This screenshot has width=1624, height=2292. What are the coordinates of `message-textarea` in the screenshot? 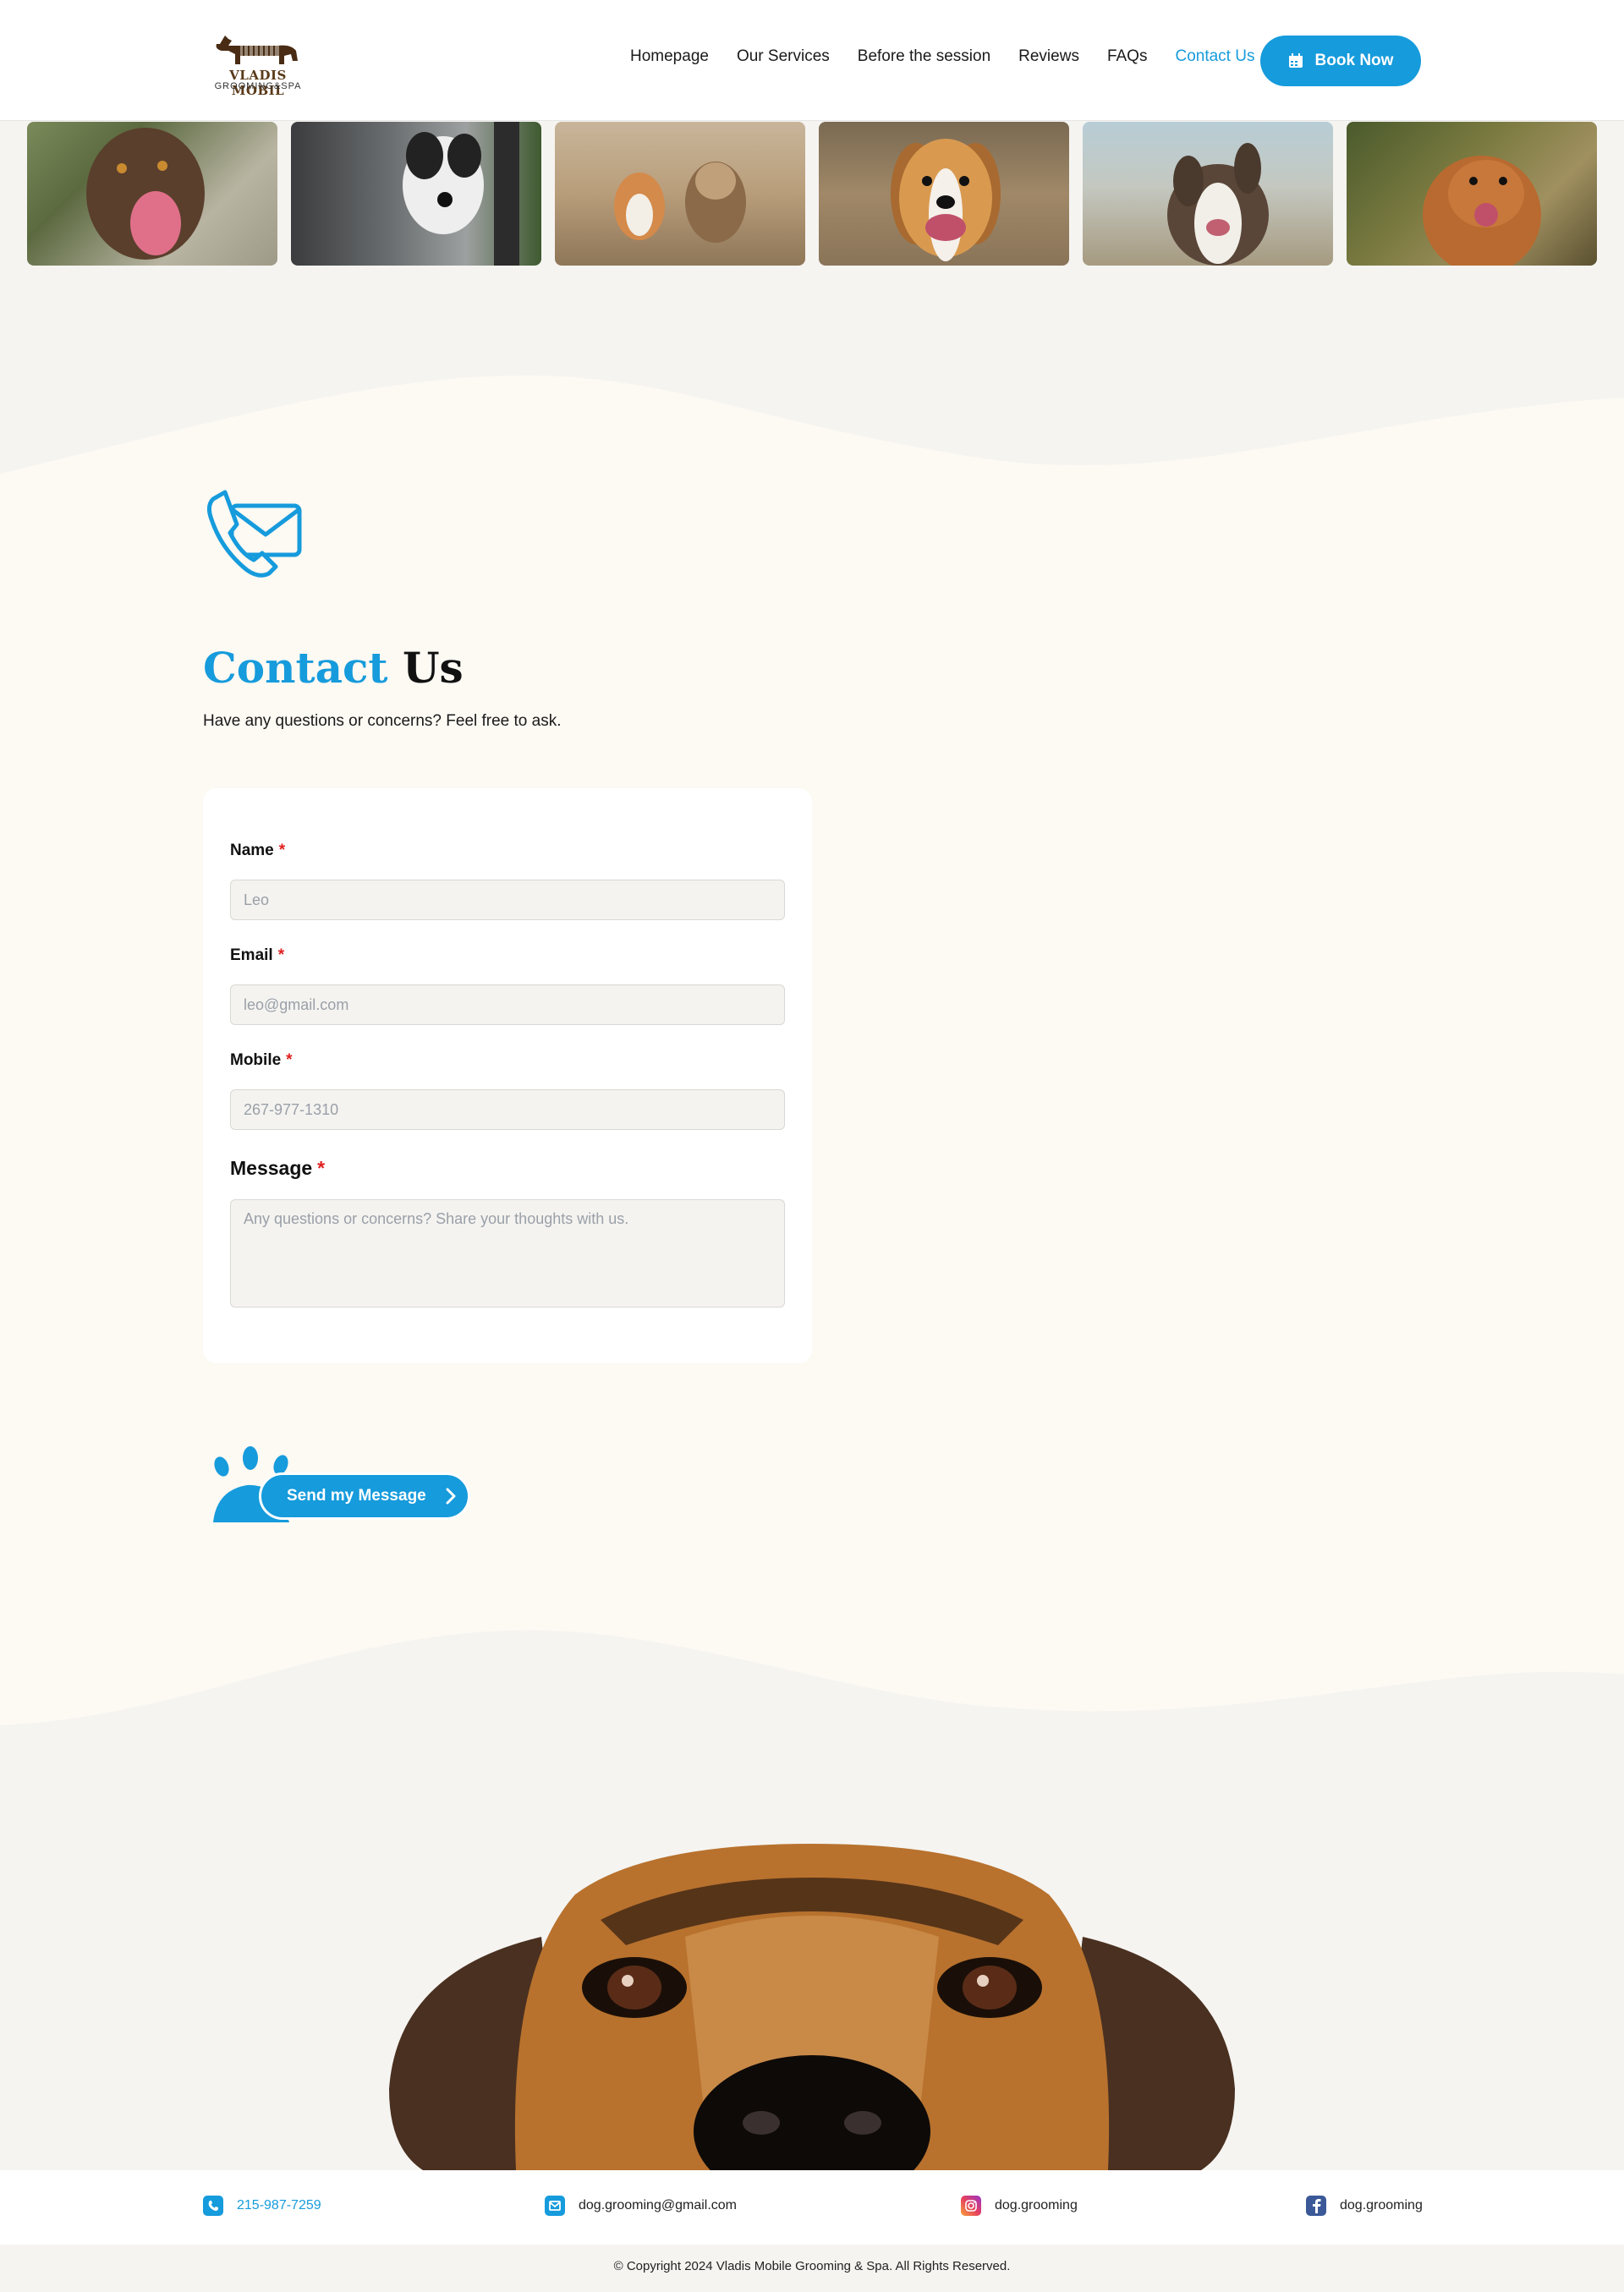 It's located at (507, 1253).